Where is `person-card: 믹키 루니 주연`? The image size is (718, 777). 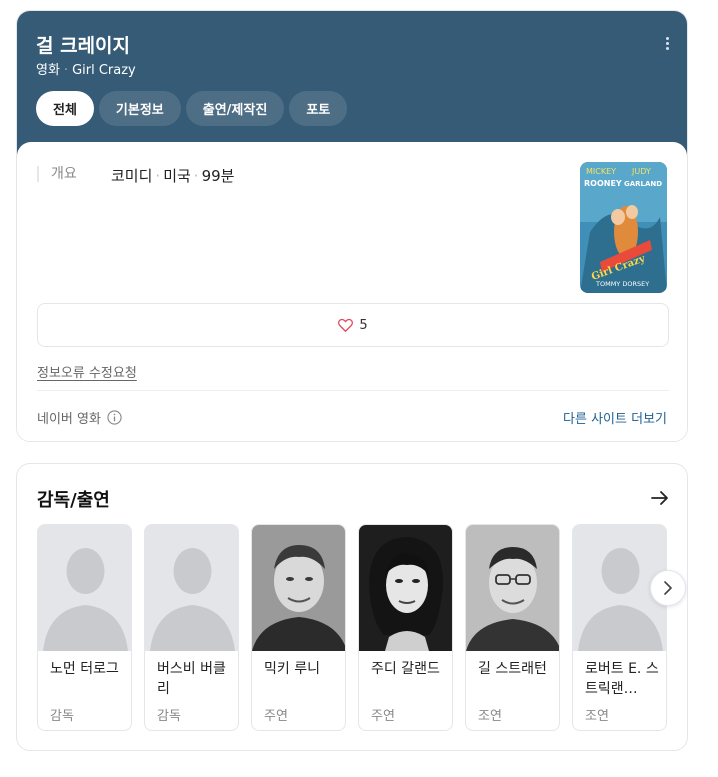
person-card: 믹키 루니 주연 is located at coordinates (298, 627).